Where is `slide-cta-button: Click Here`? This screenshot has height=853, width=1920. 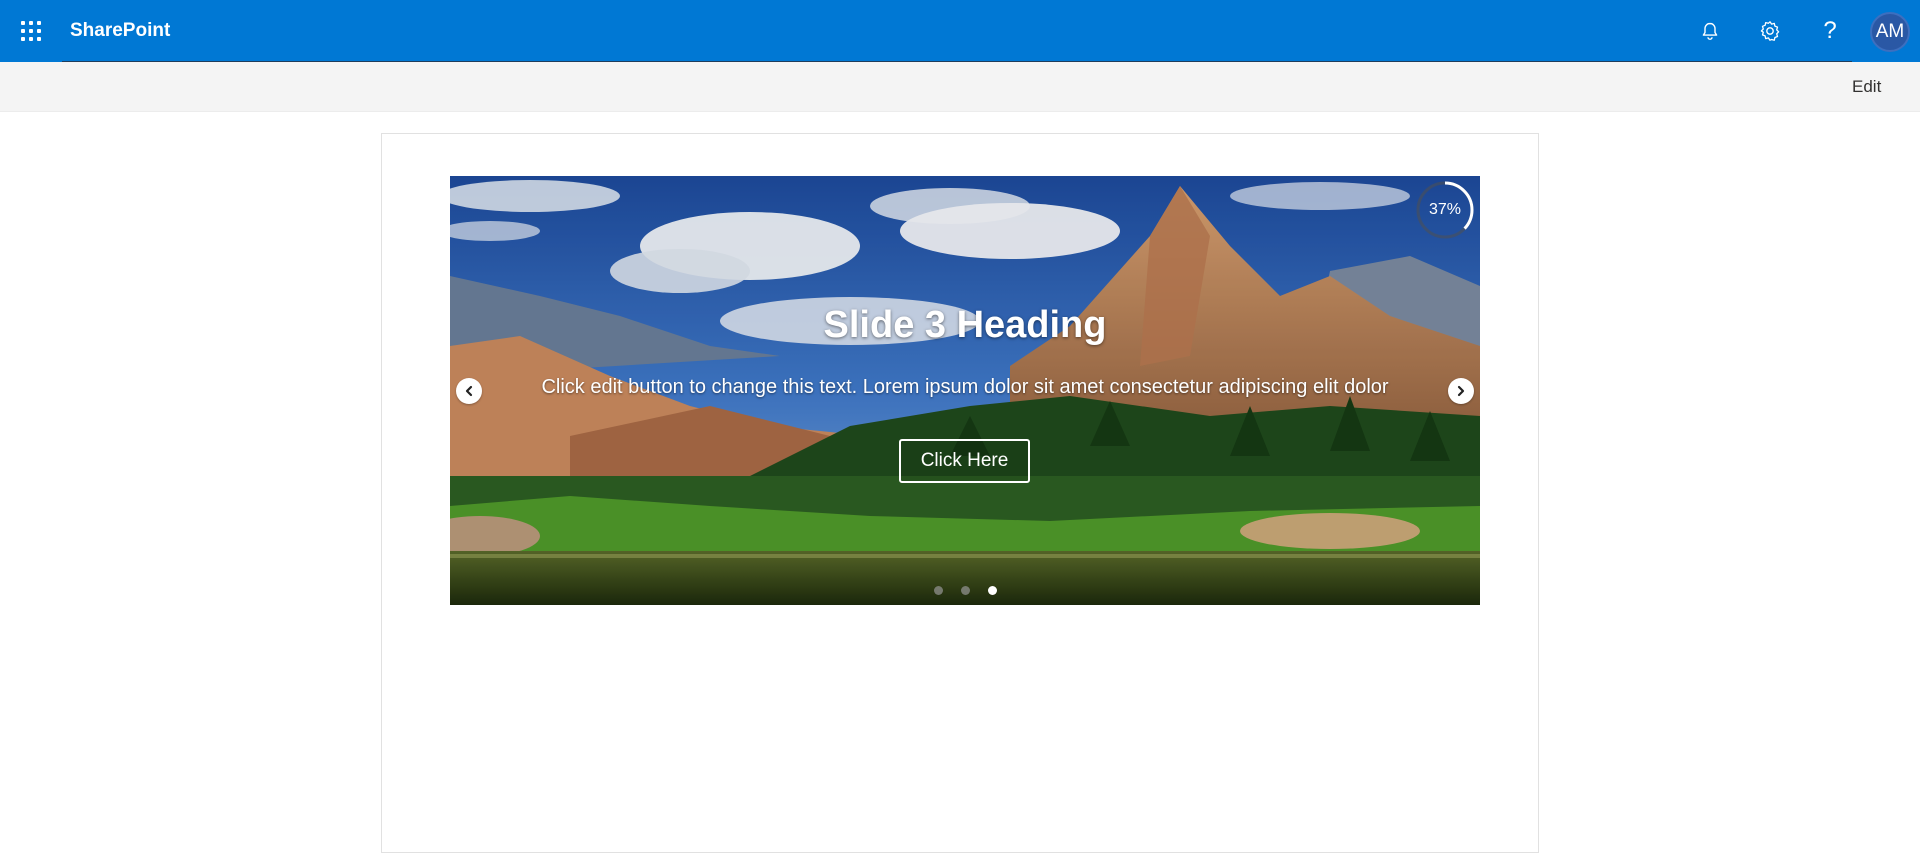
slide-cta-button: Click Here is located at coordinates (964, 461).